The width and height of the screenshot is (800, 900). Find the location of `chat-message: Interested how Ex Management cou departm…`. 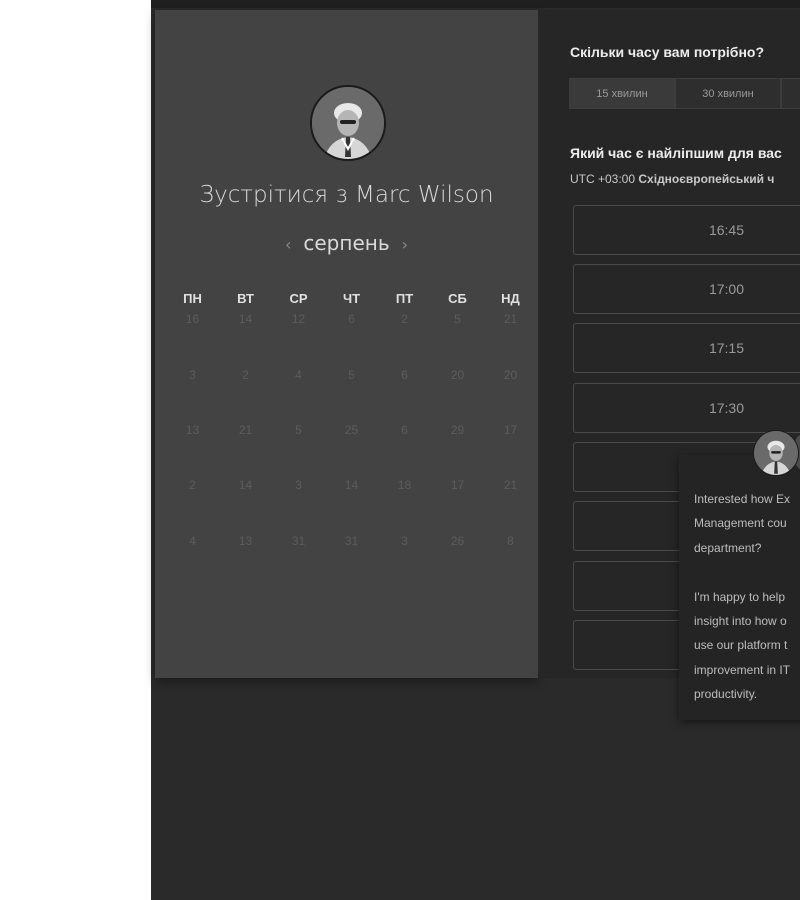

chat-message: Interested how Ex Management cou departm… is located at coordinates (742, 597).